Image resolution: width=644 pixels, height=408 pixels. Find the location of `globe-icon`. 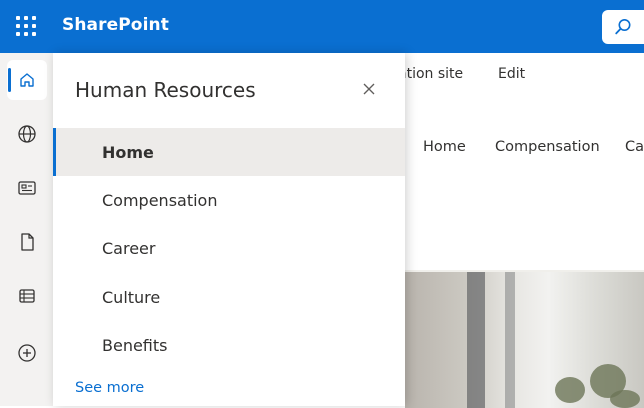

globe-icon is located at coordinates (27, 134).